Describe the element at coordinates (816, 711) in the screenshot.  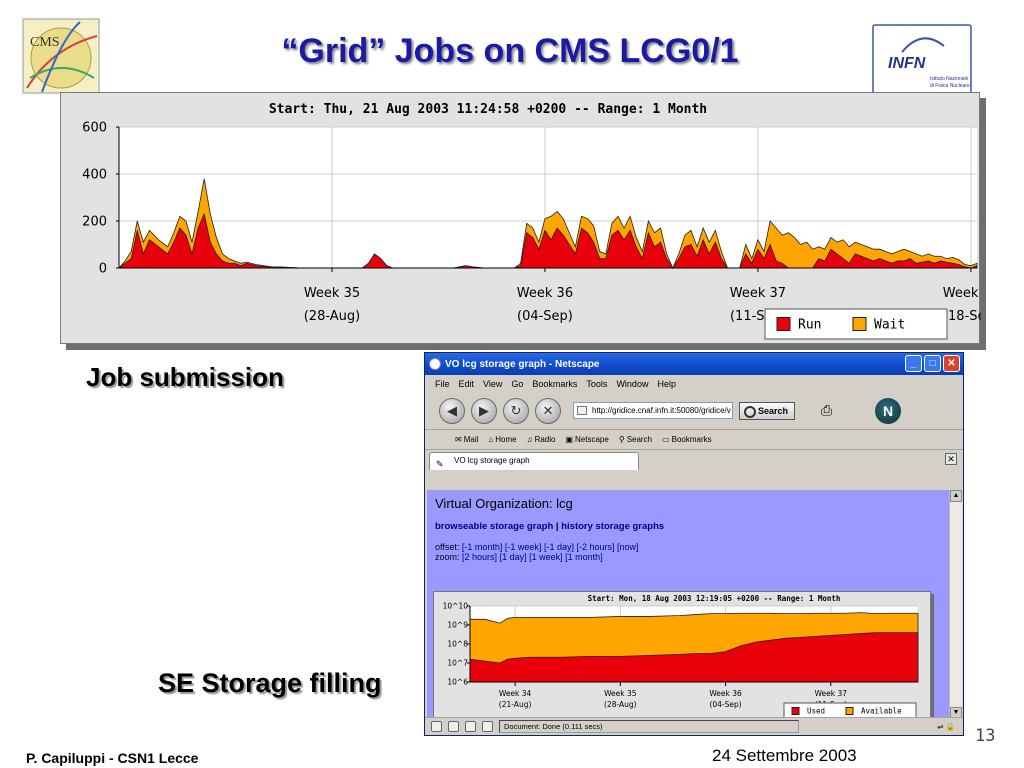
I see `legend-label-used: Used` at that location.